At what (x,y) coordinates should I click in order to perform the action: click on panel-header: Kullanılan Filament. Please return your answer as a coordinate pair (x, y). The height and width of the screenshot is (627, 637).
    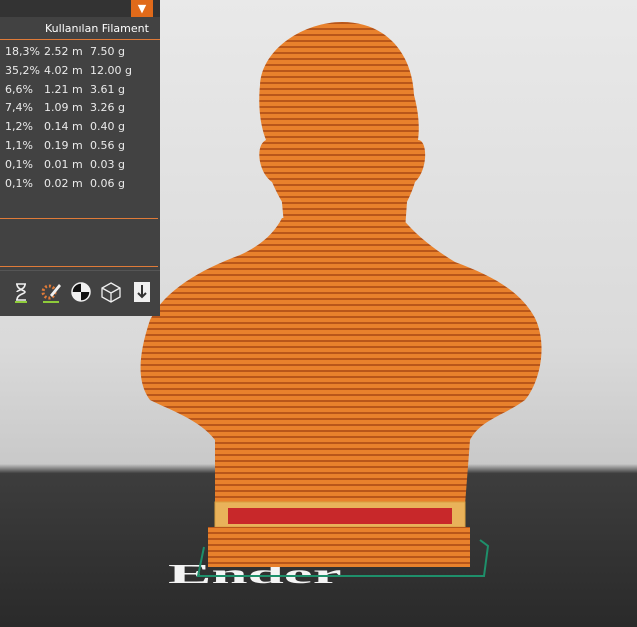
    Looking at the image, I should click on (80, 28).